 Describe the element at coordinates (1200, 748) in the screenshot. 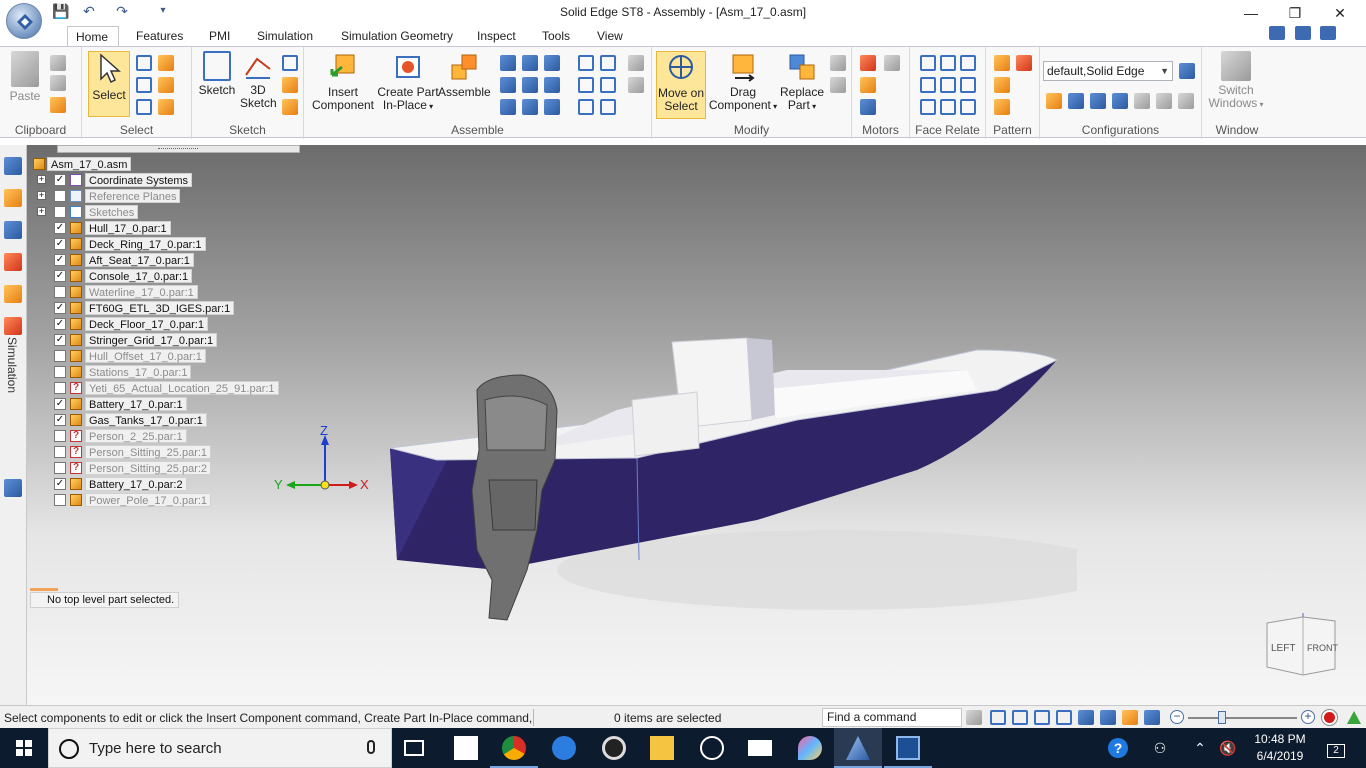

I see `chevron-up-icon: ⌃` at that location.